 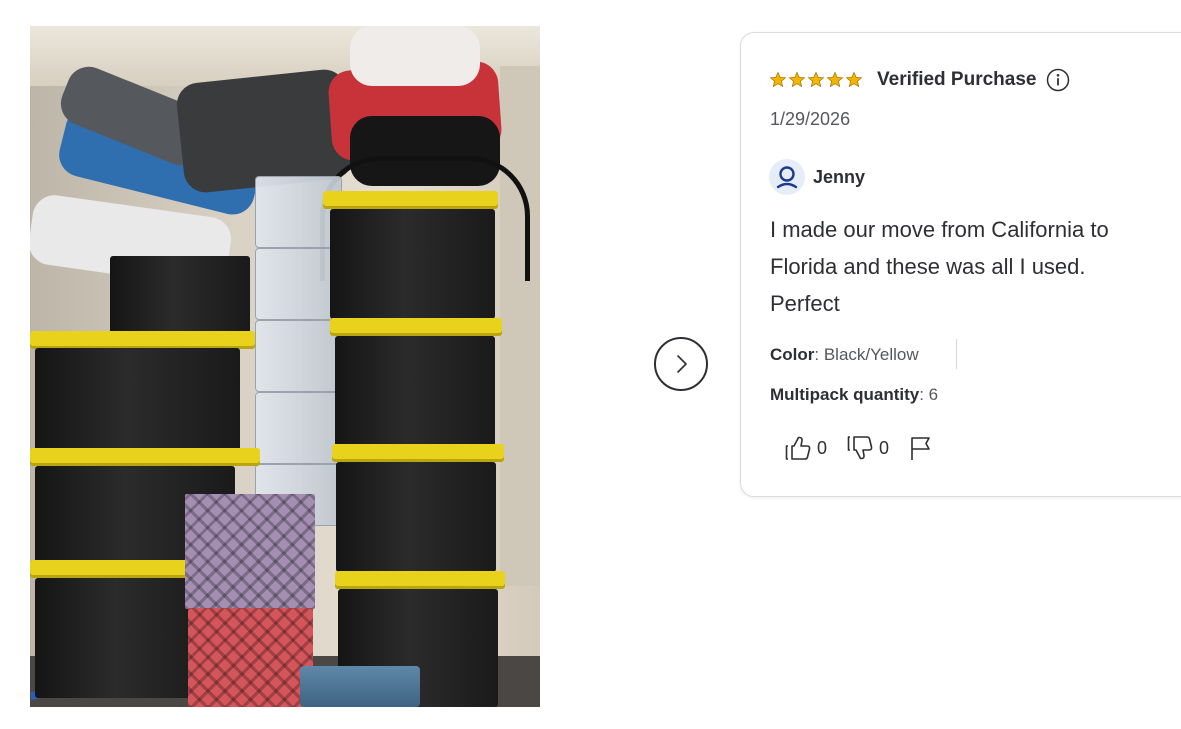 What do you see at coordinates (839, 176) in the screenshot?
I see `author-name: Jenny` at bounding box center [839, 176].